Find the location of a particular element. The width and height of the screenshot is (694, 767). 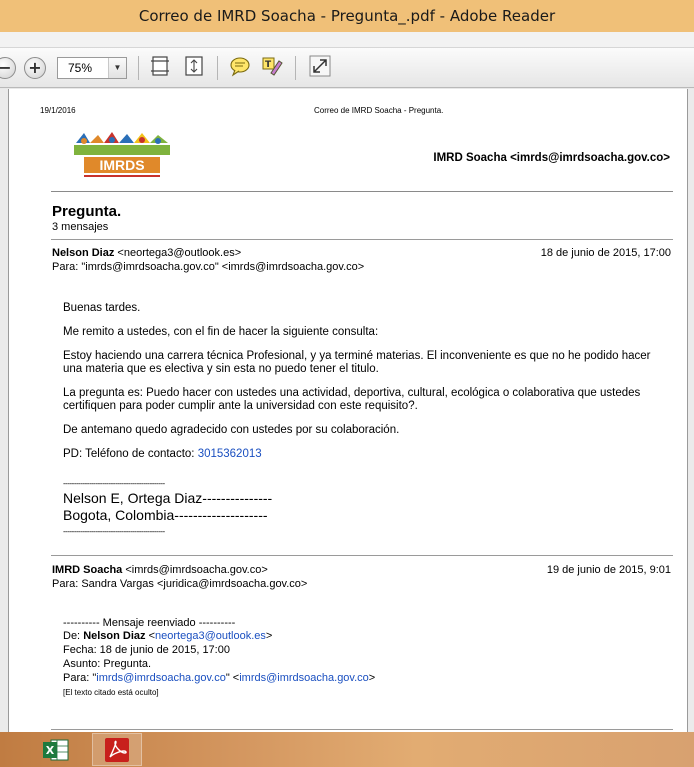

chevron-down-icon: ▼ is located at coordinates (117, 68).